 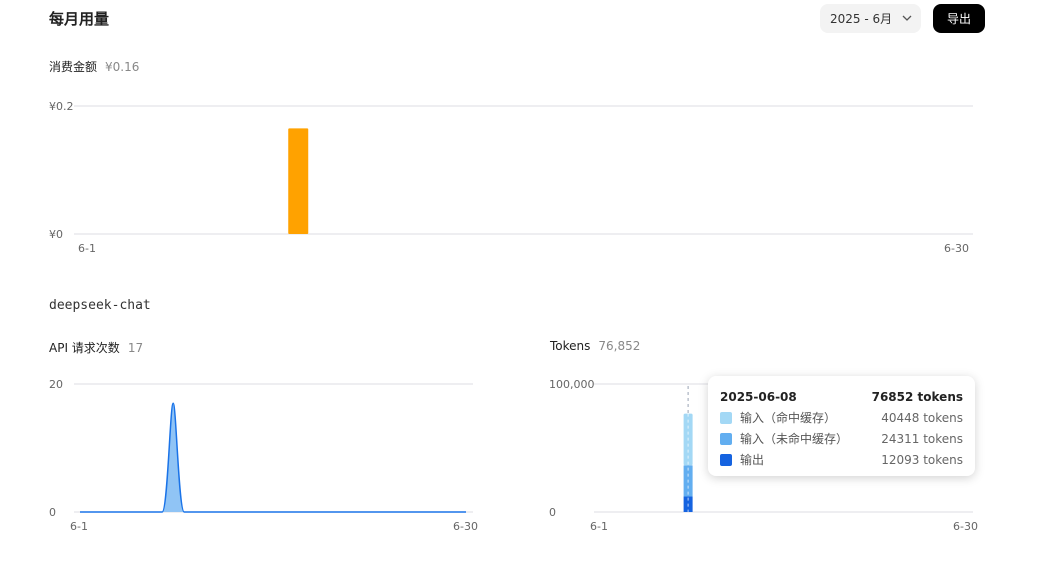 What do you see at coordinates (599, 526) in the screenshot?
I see `tokens-x-tick-start: 6-1` at bounding box center [599, 526].